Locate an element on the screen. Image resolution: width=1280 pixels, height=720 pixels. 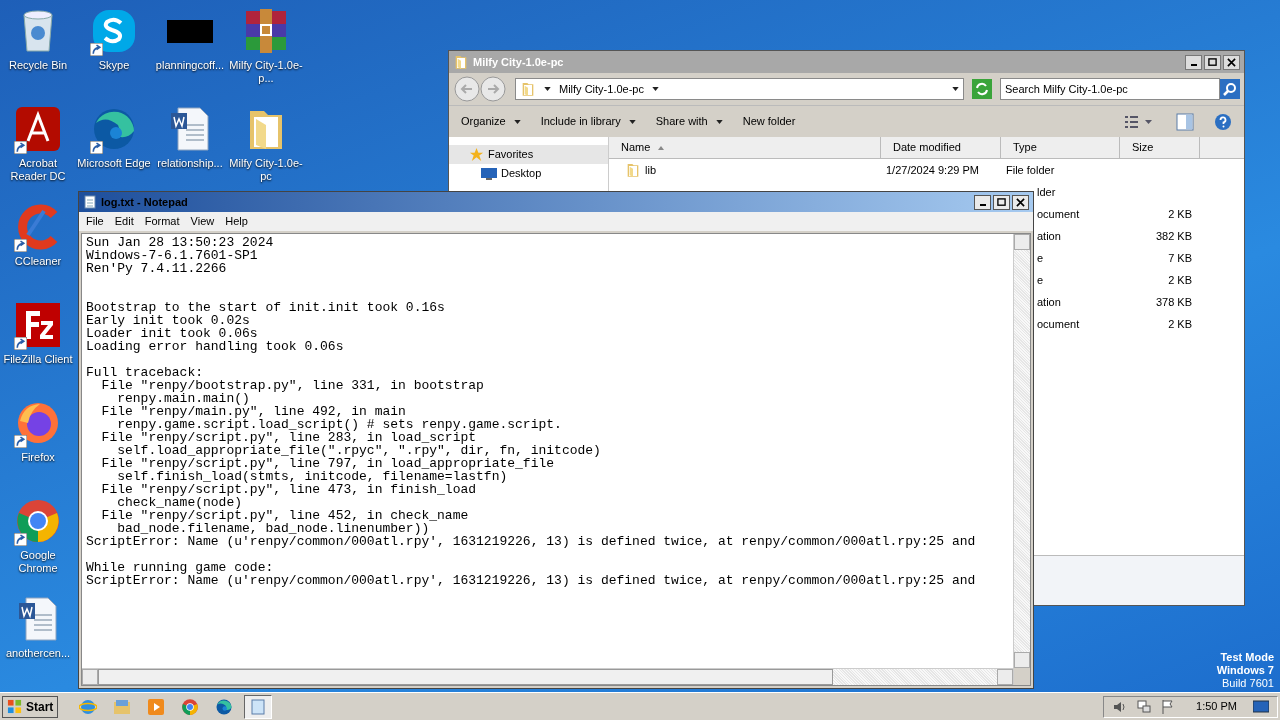
skype-icon is located at coordinates (114, 31).